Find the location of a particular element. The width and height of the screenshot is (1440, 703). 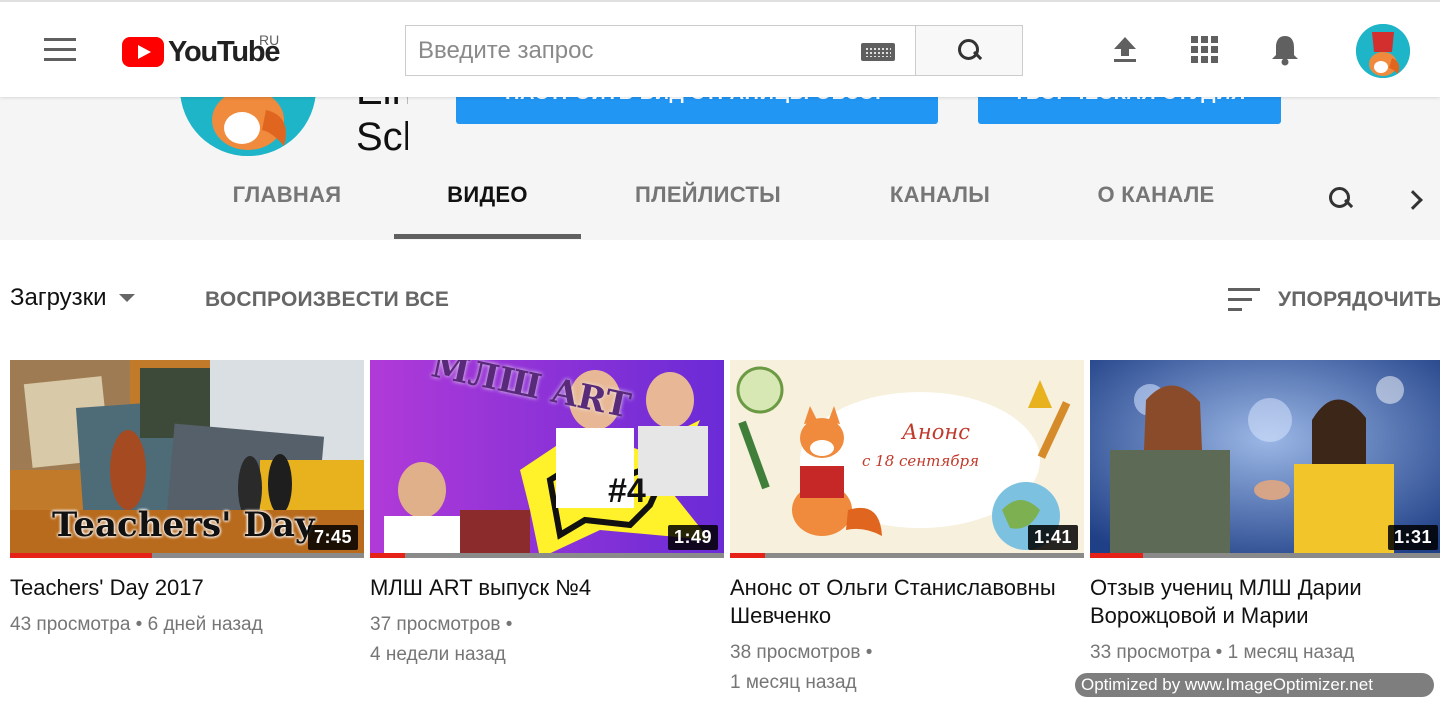

play-logo-icon is located at coordinates (143, 52).